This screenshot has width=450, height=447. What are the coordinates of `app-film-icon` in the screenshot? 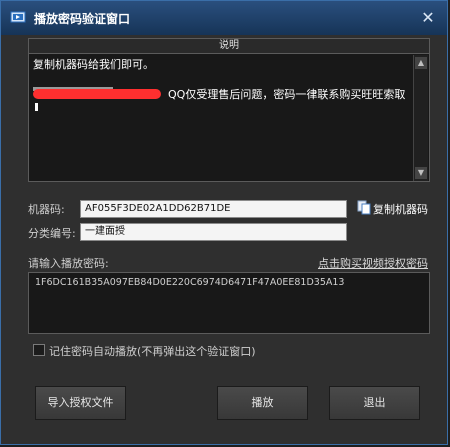 It's located at (18, 17).